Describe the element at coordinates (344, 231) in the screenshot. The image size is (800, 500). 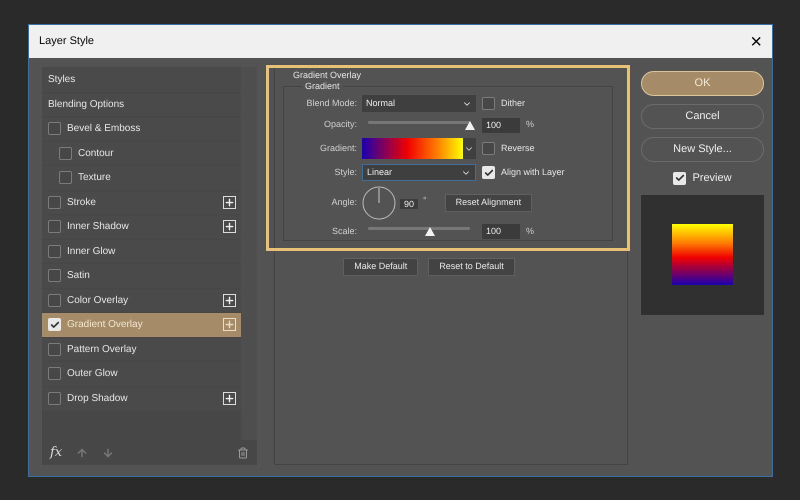
I see `field-label: Scale:` at that location.